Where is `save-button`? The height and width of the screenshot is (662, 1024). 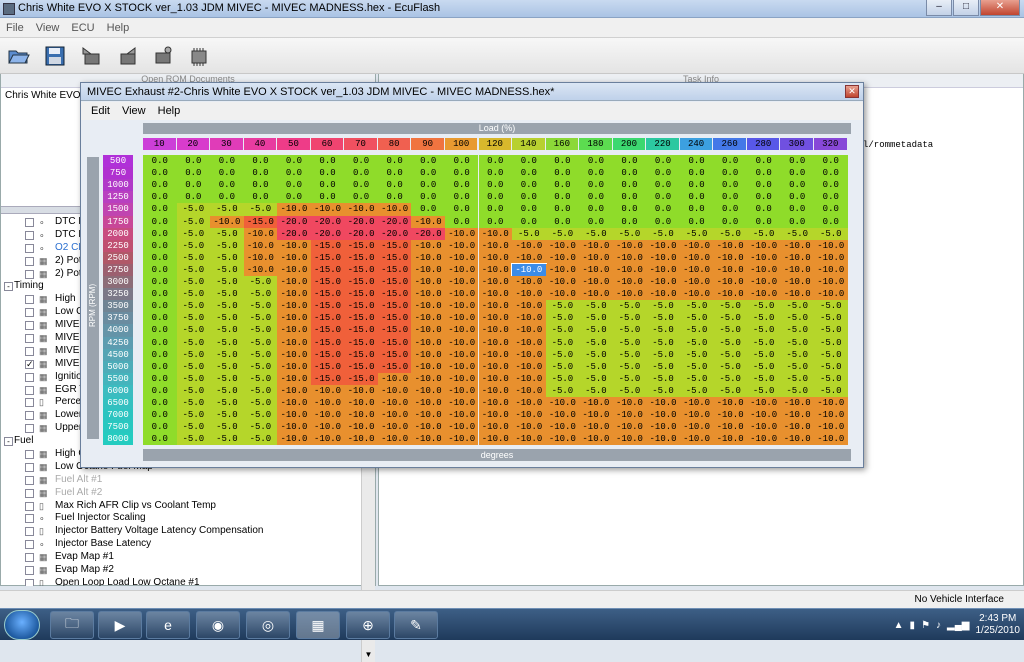 save-button is located at coordinates (55, 56).